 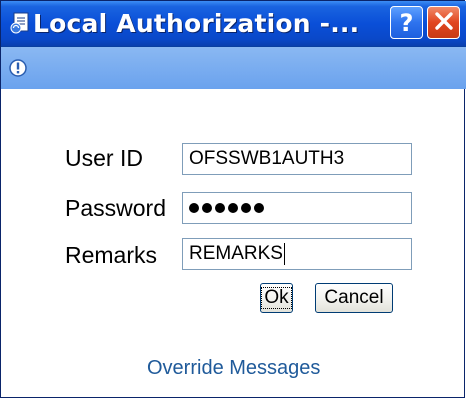 I want to click on title-bar: Local Authorization -... ?, so click(x=233, y=24).